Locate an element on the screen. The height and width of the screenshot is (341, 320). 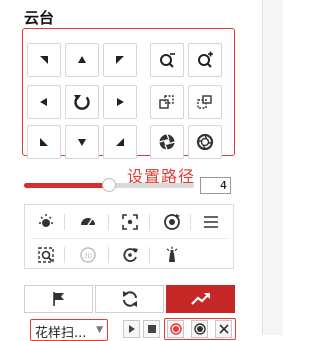
pan-down-button is located at coordinates (82, 142).